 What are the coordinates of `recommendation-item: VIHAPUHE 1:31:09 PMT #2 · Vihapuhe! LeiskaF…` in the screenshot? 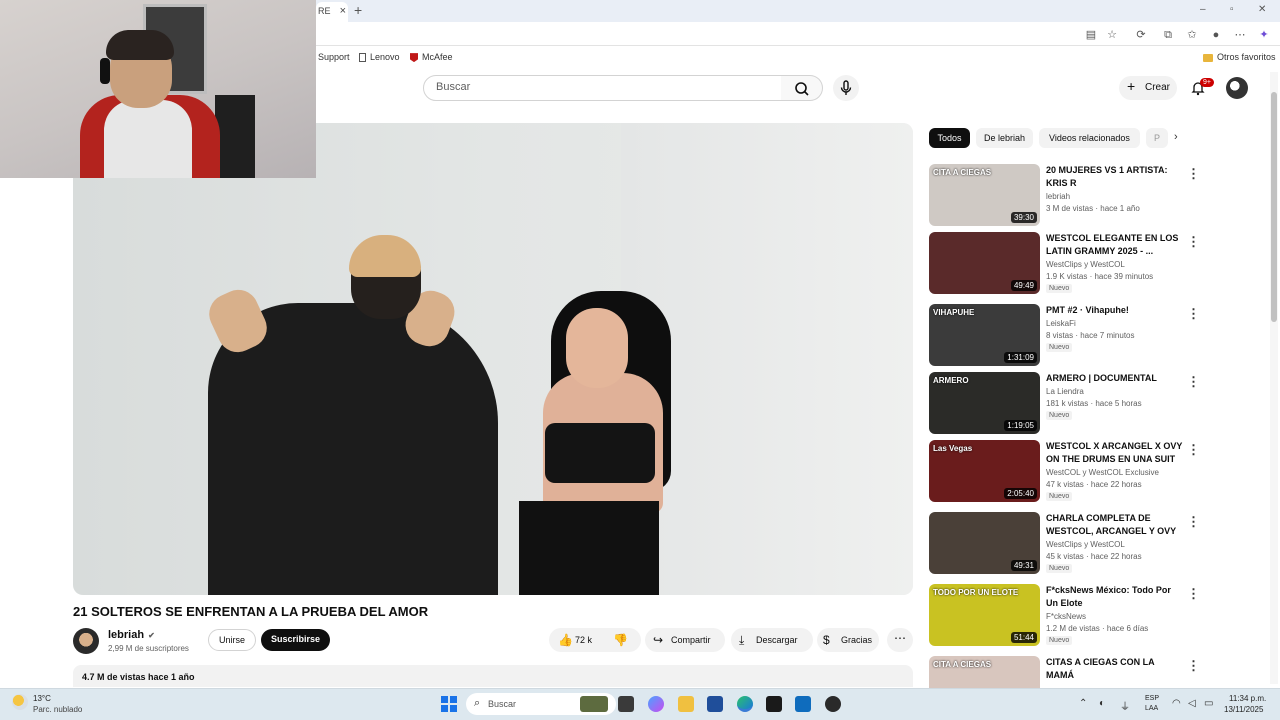 It's located at (1064, 335).